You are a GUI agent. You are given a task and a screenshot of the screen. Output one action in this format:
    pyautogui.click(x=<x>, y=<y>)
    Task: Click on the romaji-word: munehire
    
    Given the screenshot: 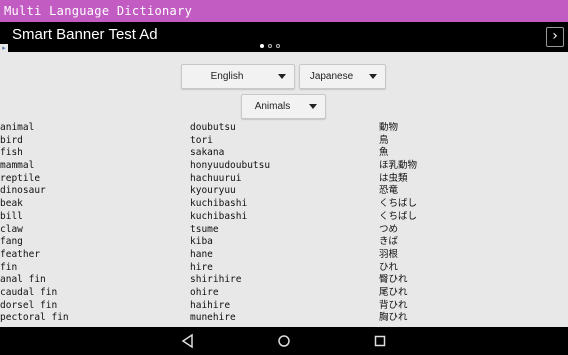 What is the action you would take?
    pyautogui.click(x=213, y=318)
    